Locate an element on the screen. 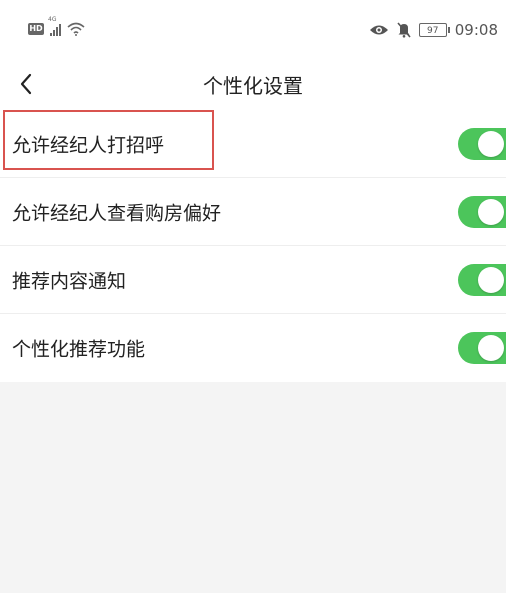 The image size is (506, 593). setting-row-personalized-recommendation: 个性化推荐功能 is located at coordinates (253, 348).